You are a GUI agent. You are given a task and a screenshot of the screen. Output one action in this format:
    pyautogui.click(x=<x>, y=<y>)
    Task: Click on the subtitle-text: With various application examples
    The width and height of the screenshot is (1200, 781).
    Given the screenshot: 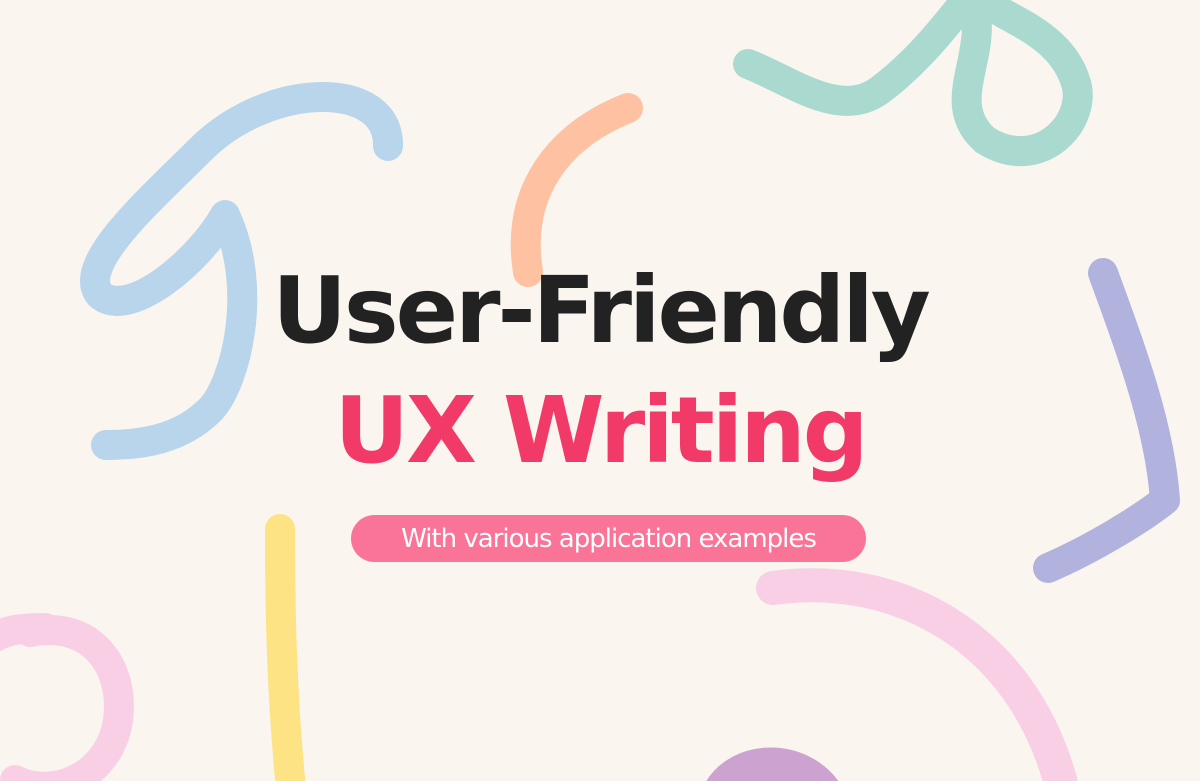 What is the action you would take?
    pyautogui.click(x=609, y=538)
    